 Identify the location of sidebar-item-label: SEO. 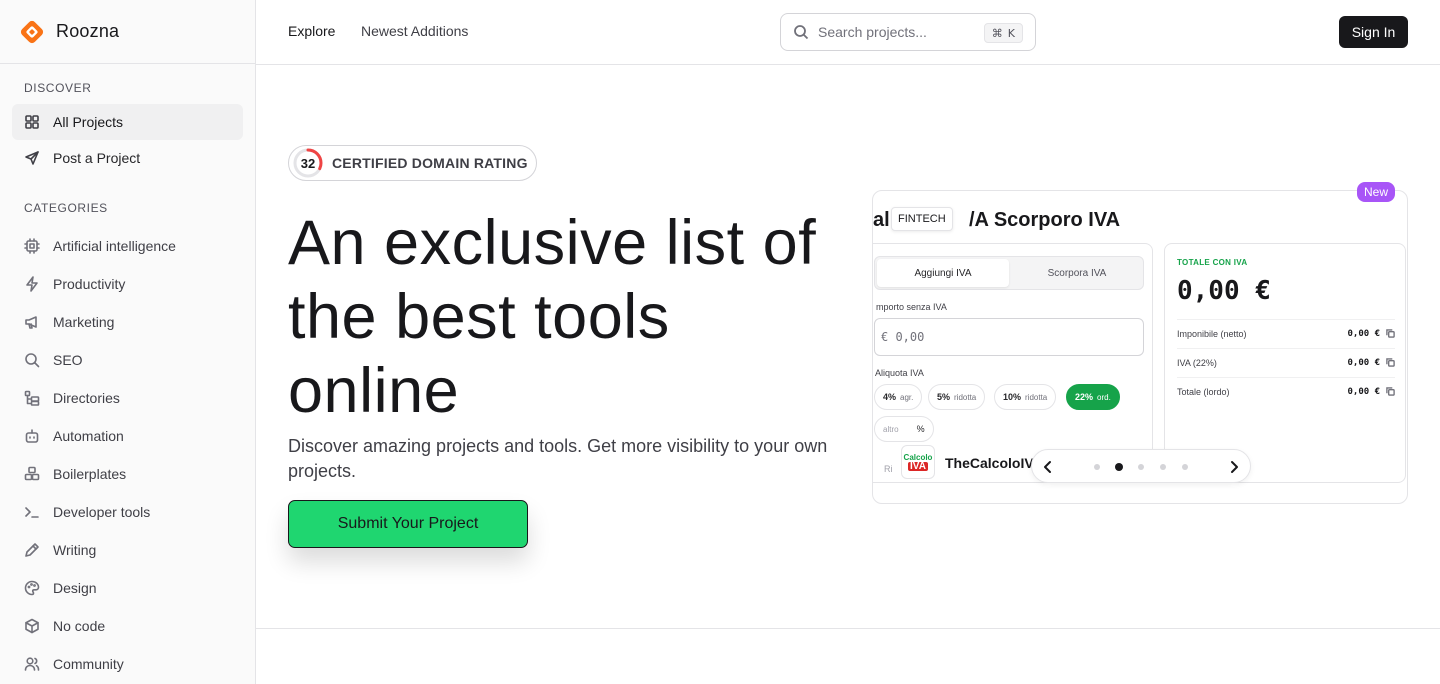
(68, 360).